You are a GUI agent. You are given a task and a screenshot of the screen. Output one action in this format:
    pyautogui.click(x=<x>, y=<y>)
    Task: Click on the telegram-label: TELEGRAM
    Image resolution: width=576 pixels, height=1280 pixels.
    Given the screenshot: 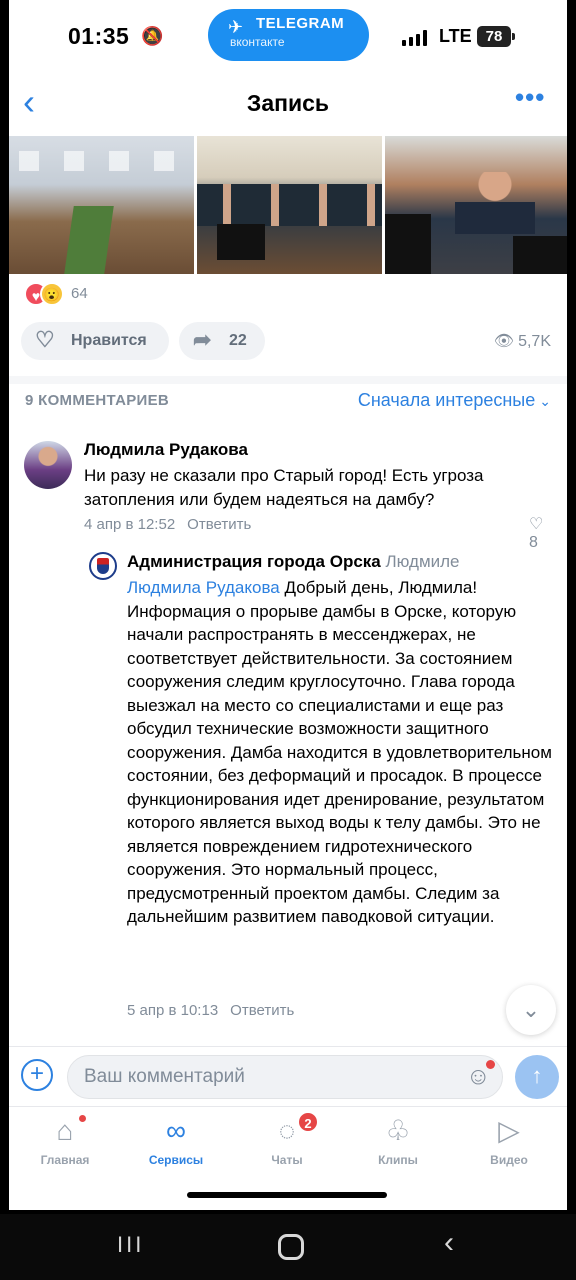 What is the action you would take?
    pyautogui.click(x=300, y=23)
    